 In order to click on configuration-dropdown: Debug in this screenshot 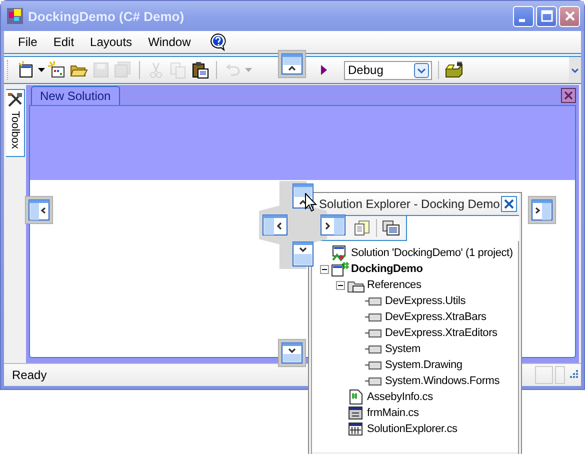, I will do `click(388, 70)`.